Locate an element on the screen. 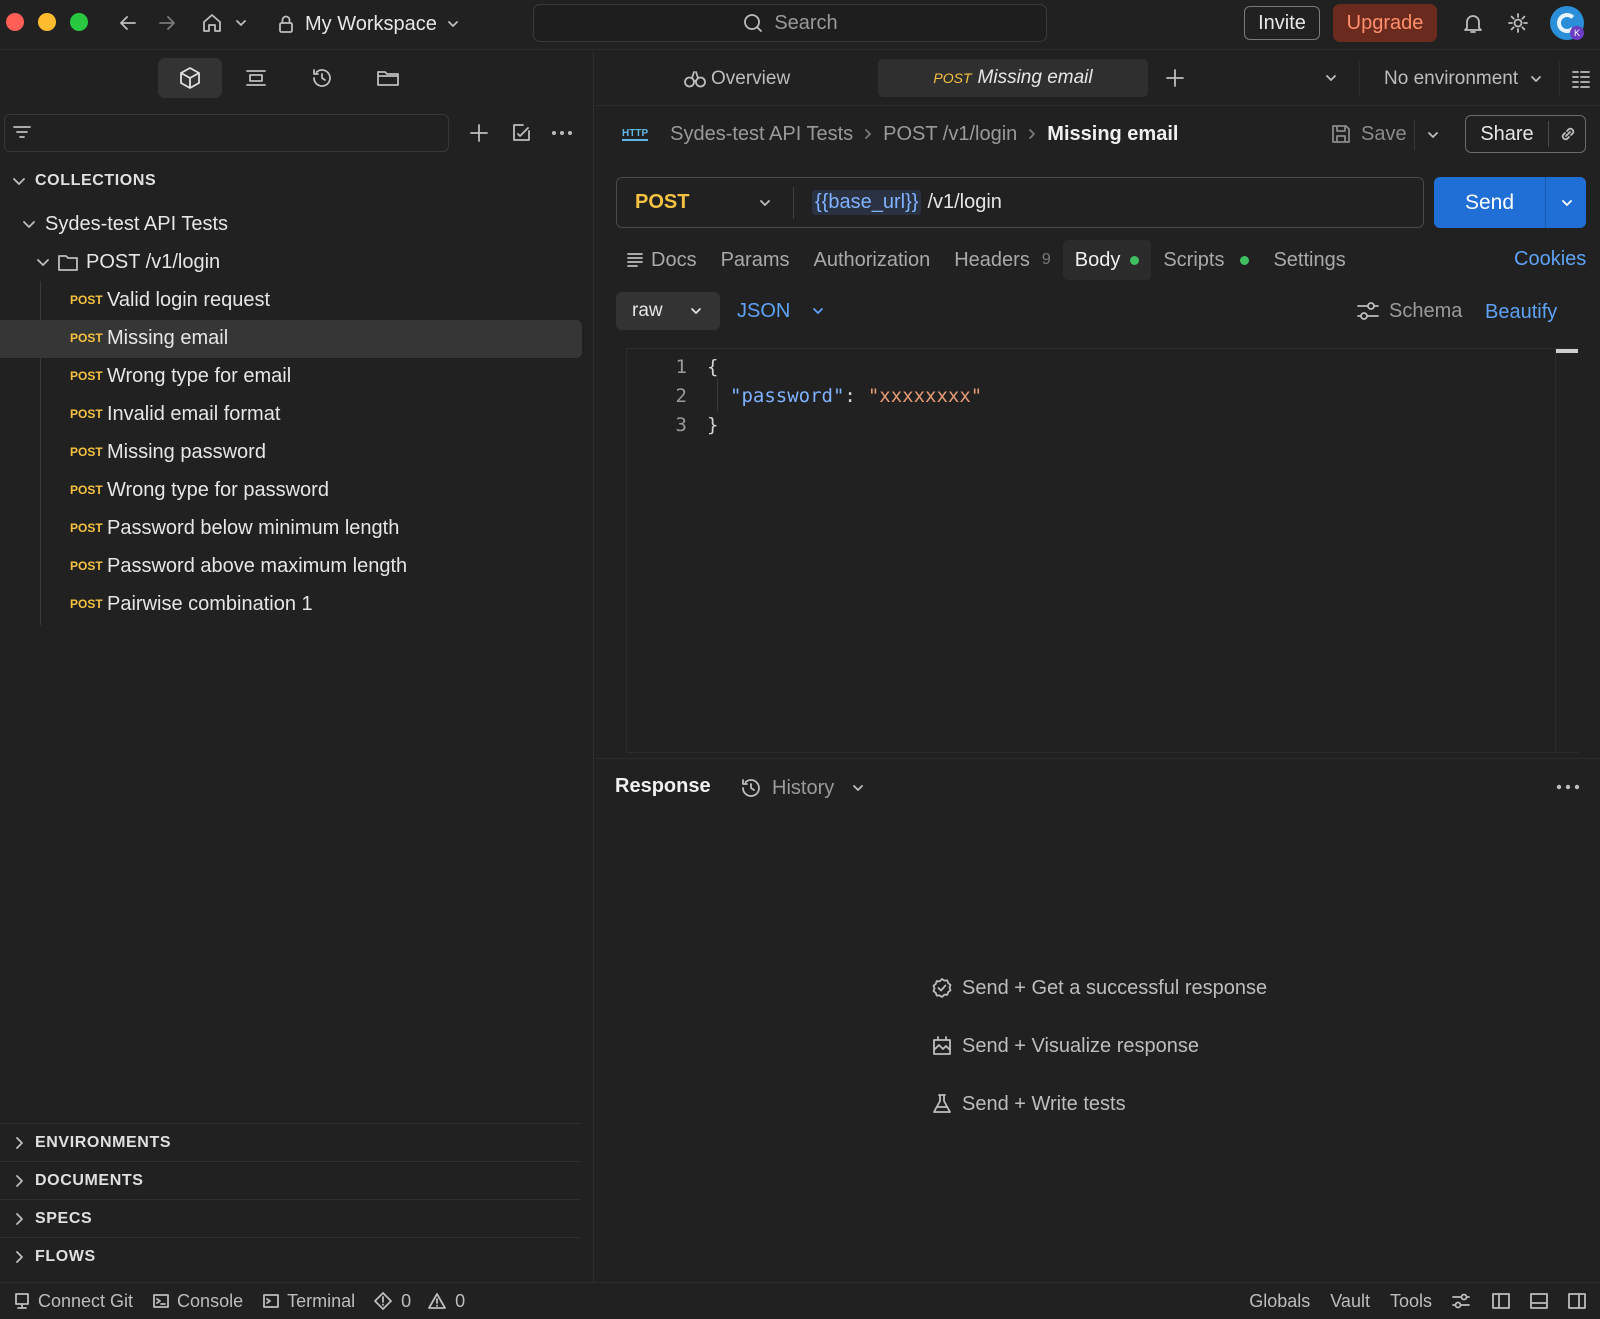 The image size is (1600, 1319). tab-files is located at coordinates (388, 78).